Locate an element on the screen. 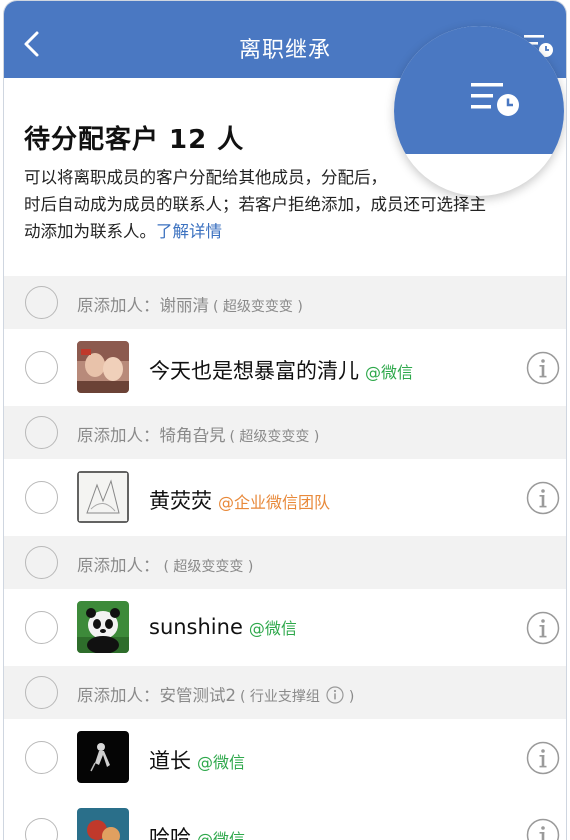 Image resolution: width=570 pixels, height=840 pixels. customer-name: 道长 @微信 is located at coordinates (197, 761).